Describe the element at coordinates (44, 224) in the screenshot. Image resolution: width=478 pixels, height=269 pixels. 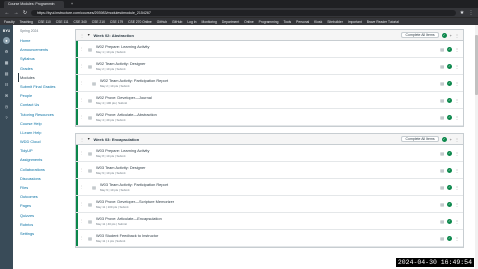
I see `course-nav-item-rubrics: Rubrics` at that location.